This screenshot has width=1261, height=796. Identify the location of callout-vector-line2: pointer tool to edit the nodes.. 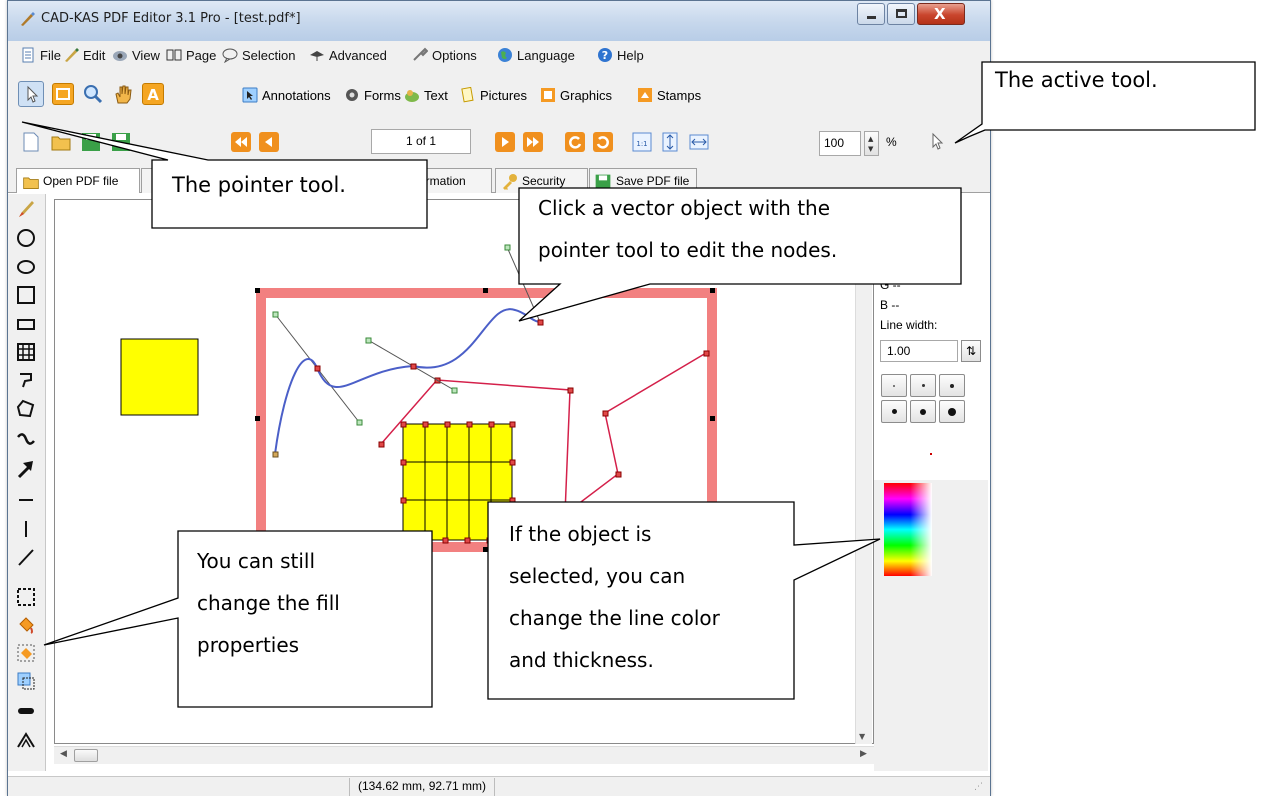
(688, 250).